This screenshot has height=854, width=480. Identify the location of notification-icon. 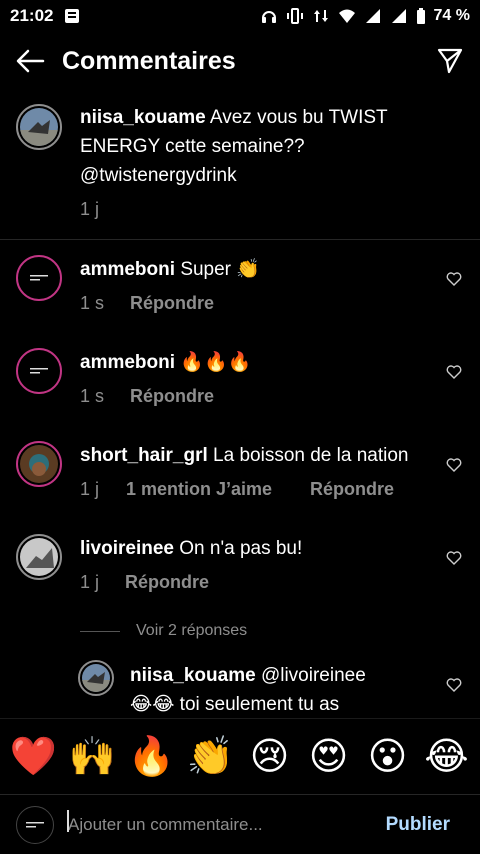
(72, 16).